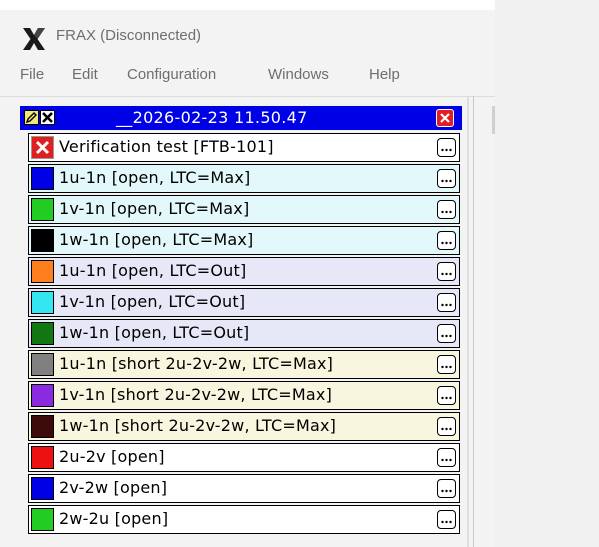 The image size is (599, 547). I want to click on row-label: 1v-1n [open, LTC=Out], so click(152, 301).